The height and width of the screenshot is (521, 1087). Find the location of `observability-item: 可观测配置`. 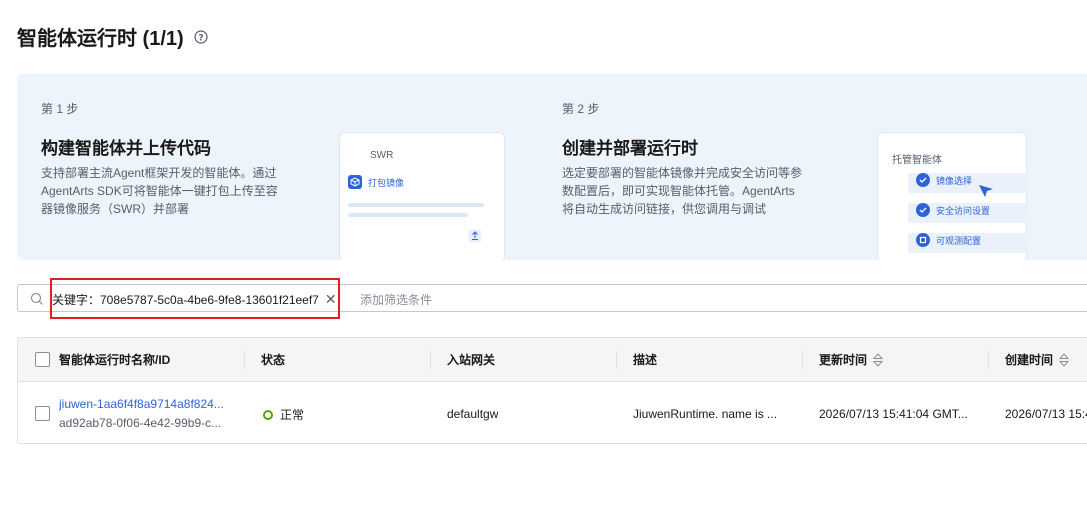

observability-item: 可观测配置 is located at coordinates (948, 240).